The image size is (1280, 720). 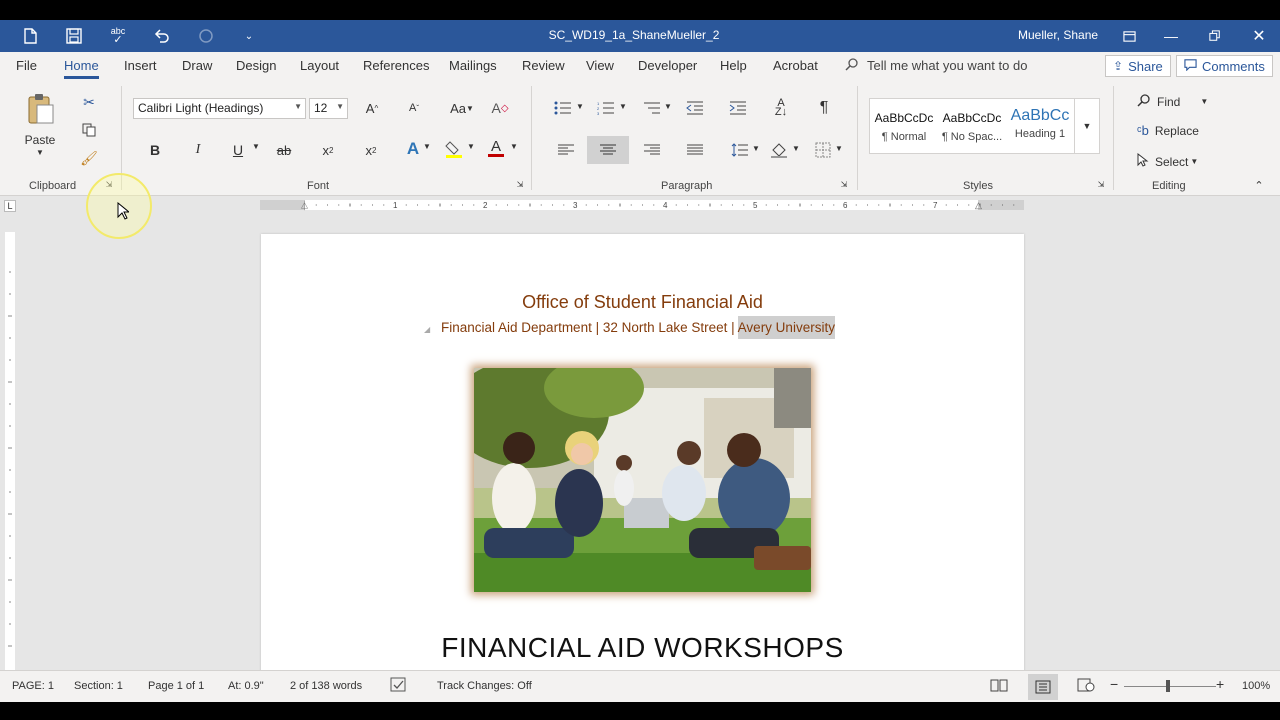 What do you see at coordinates (623, 106) in the screenshot?
I see `numbering-dropdown-icon: ▼` at bounding box center [623, 106].